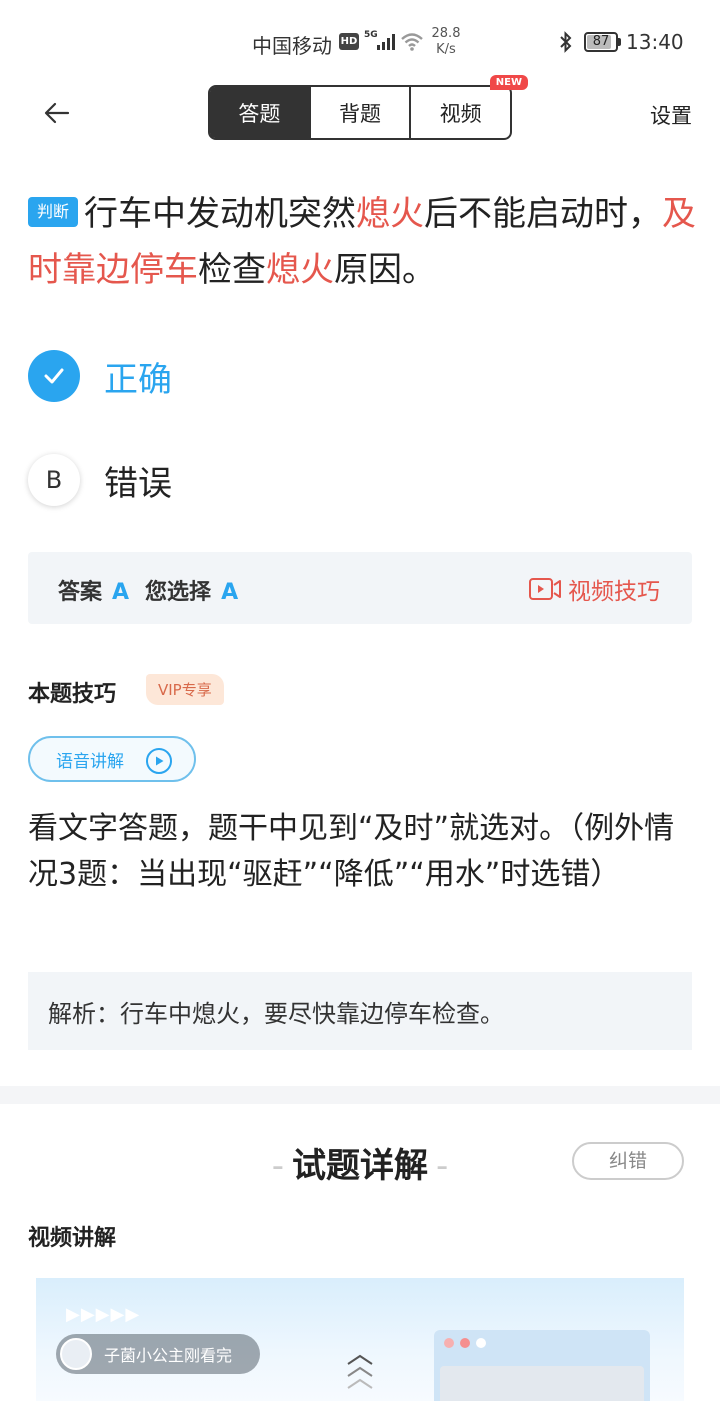 The width and height of the screenshot is (720, 1401). I want to click on question-segment: 后不能启动时，, so click(543, 214).